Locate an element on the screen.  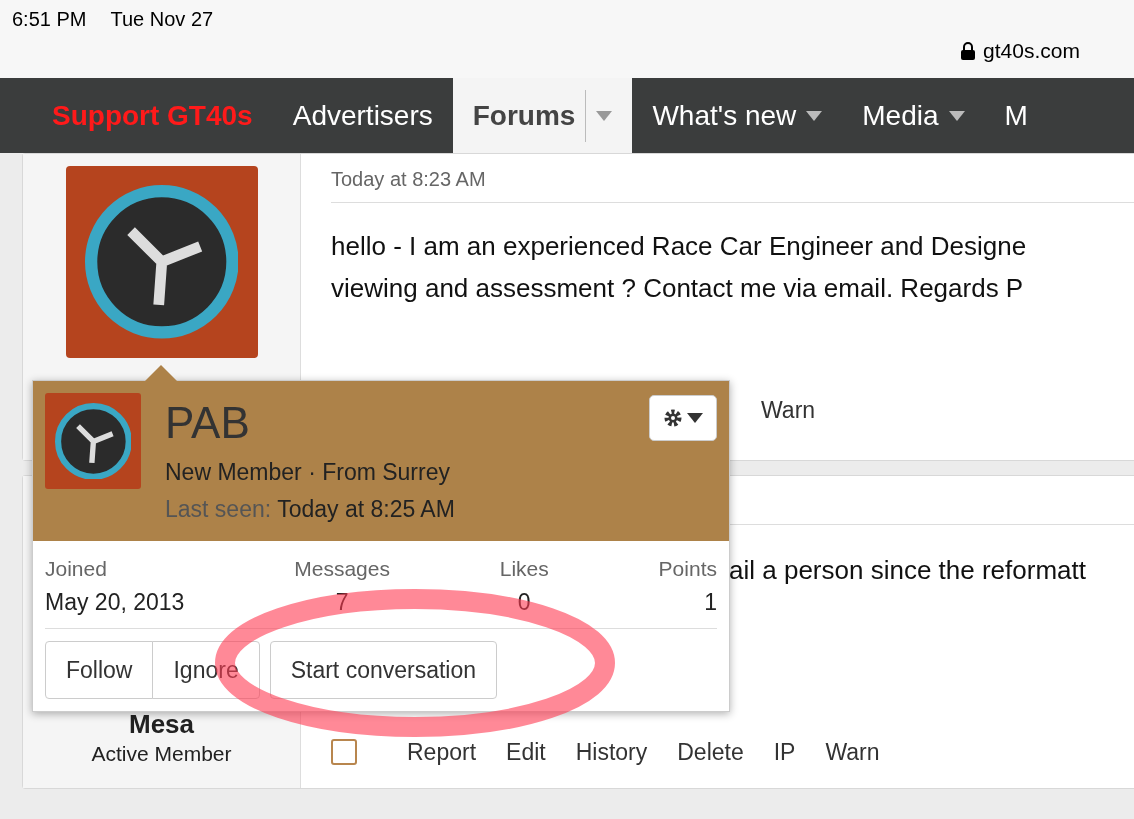
settings-button is located at coordinates (683, 418).